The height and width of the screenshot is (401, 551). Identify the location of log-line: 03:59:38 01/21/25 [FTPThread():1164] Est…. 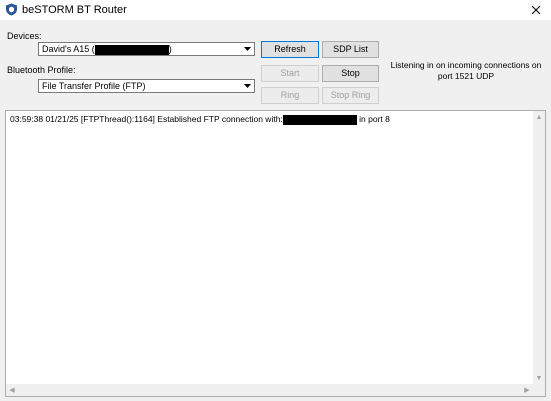
(200, 119).